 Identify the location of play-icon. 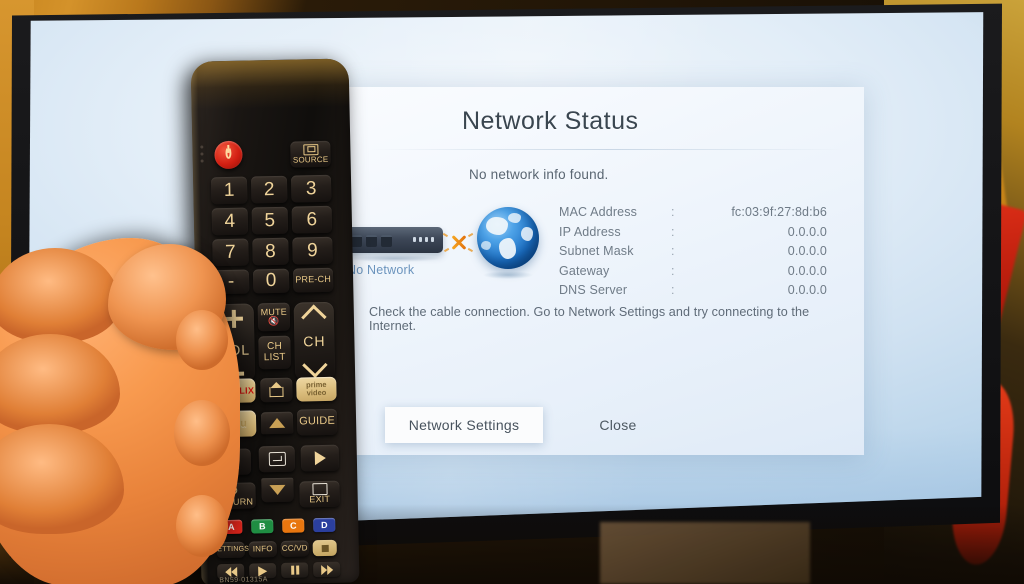
(263, 570).